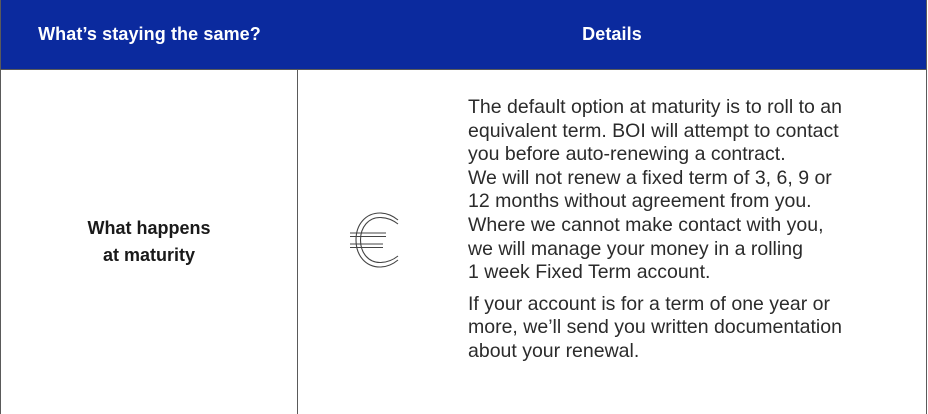 The height and width of the screenshot is (414, 928). What do you see at coordinates (148, 255) in the screenshot?
I see `row-label-line: at maturity` at bounding box center [148, 255].